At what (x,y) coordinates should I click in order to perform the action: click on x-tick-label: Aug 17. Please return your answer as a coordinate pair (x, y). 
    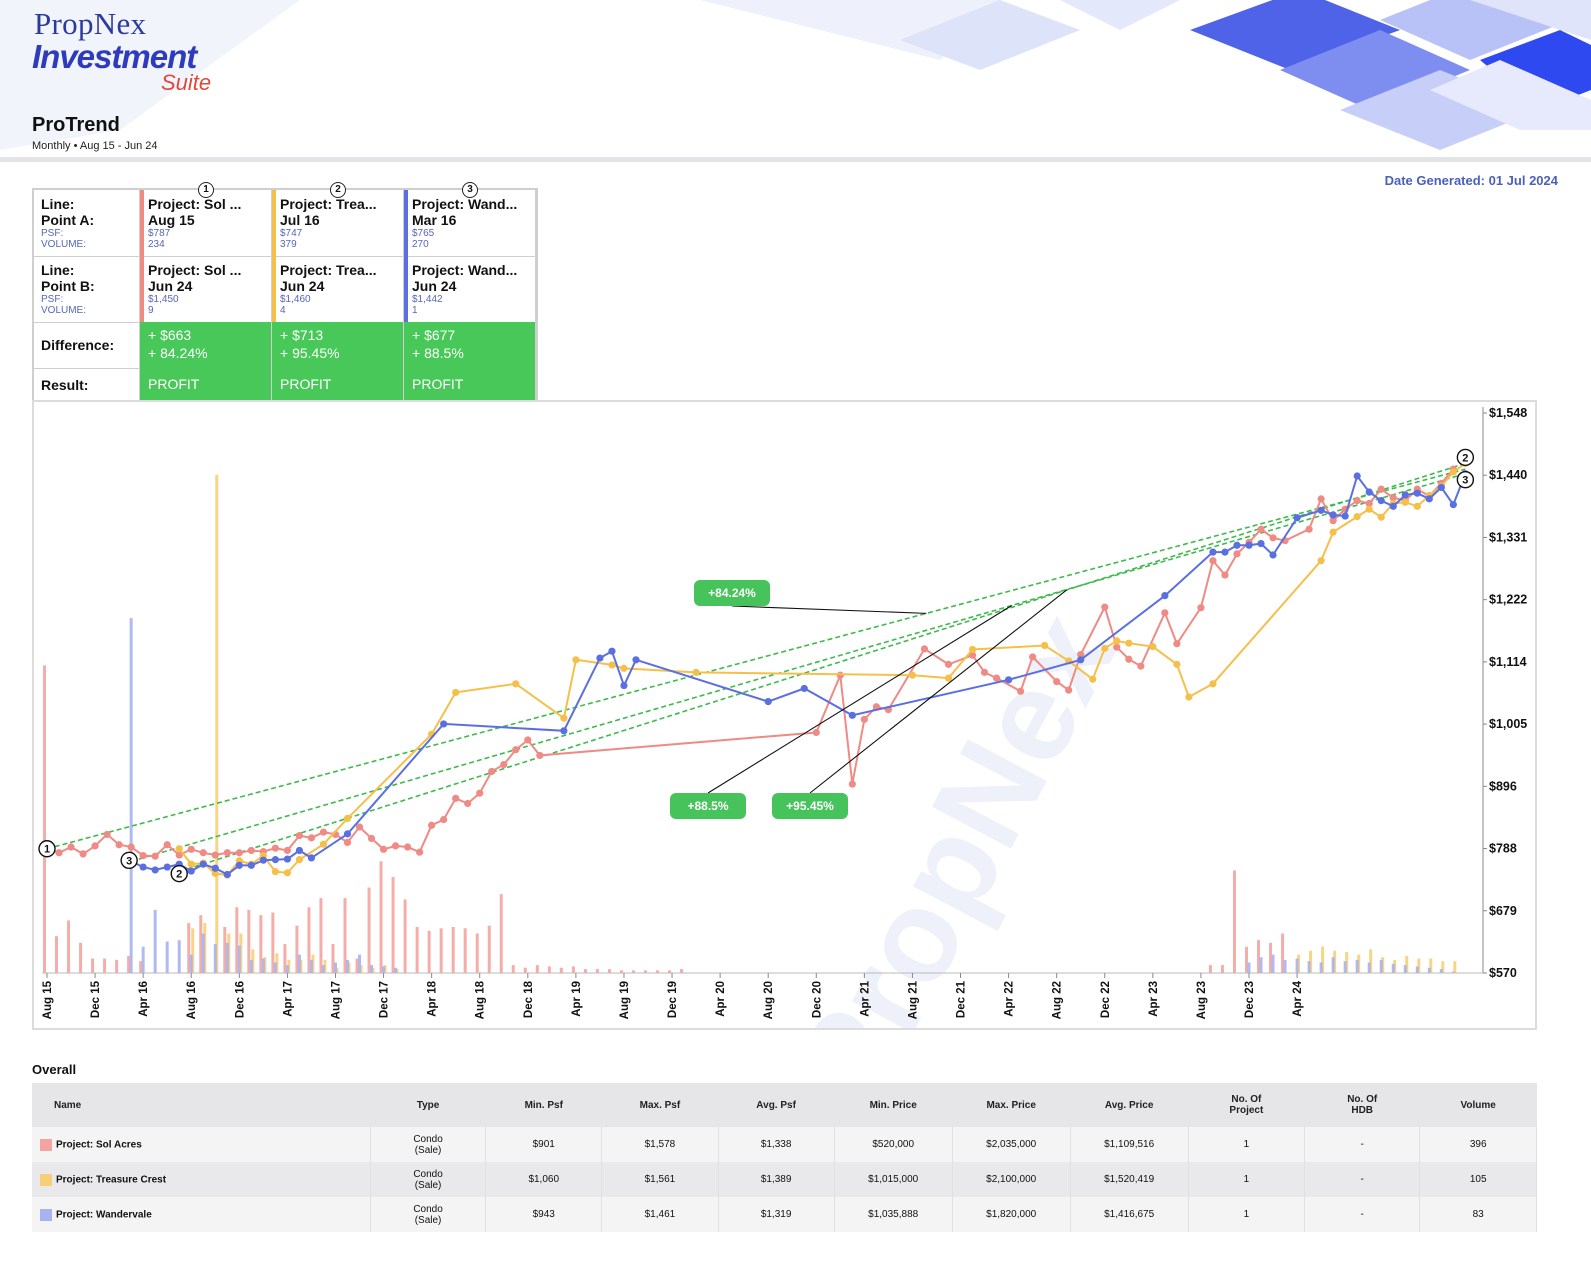
    Looking at the image, I should click on (336, 1000).